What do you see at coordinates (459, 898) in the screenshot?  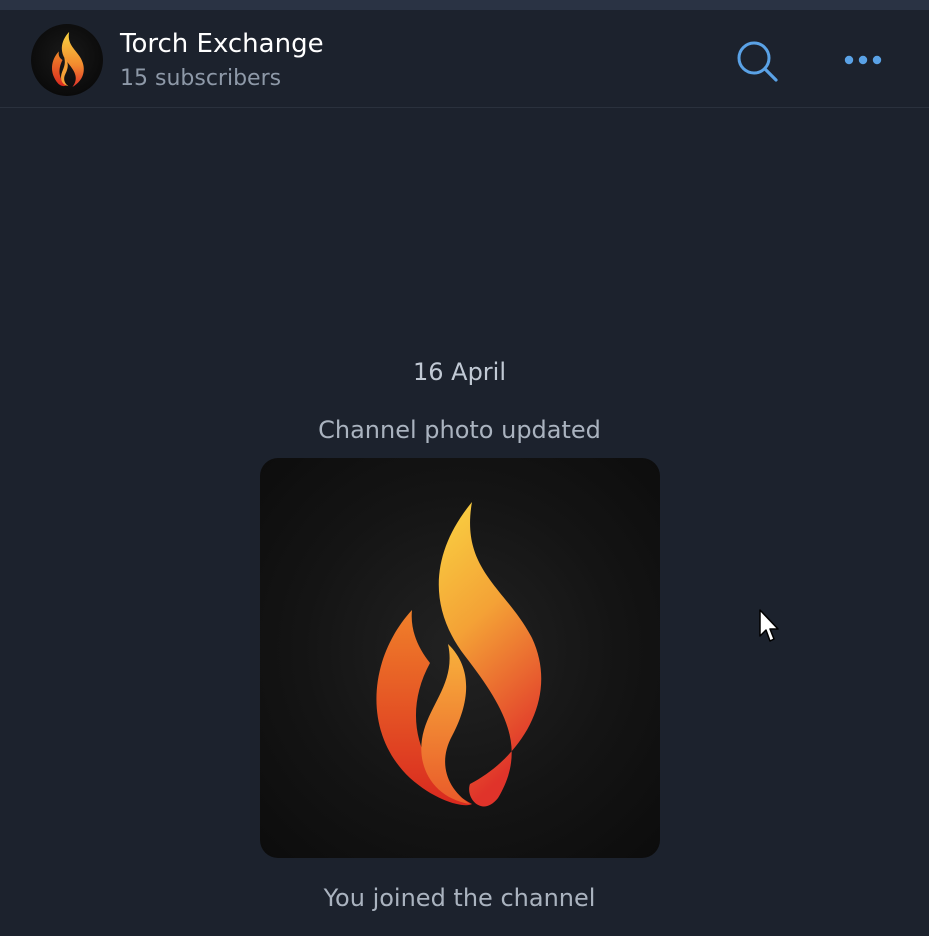 I see `service-message-joined: You joined the channel` at bounding box center [459, 898].